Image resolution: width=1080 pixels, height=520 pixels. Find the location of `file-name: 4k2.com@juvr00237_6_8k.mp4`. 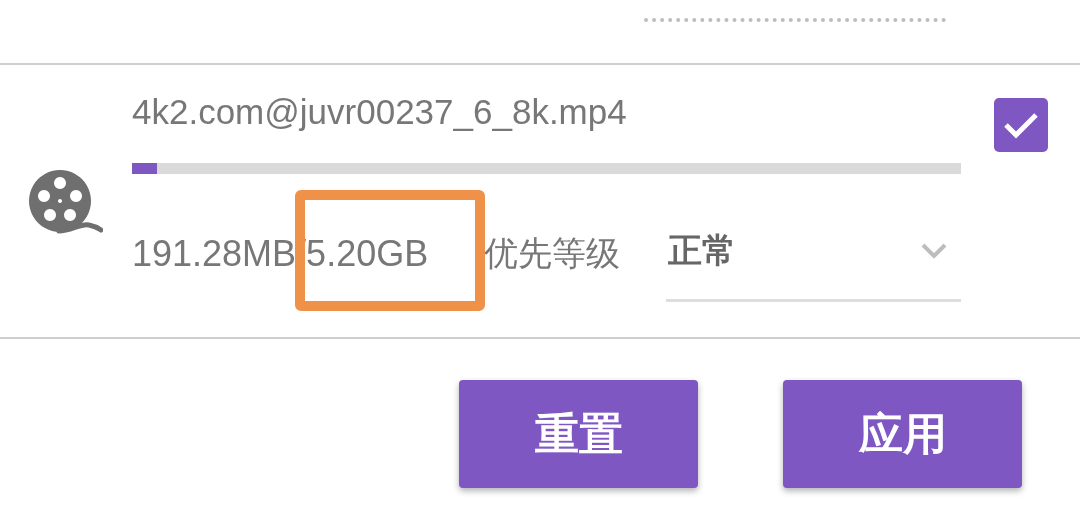

file-name: 4k2.com@juvr00237_6_8k.mp4 is located at coordinates (380, 112).